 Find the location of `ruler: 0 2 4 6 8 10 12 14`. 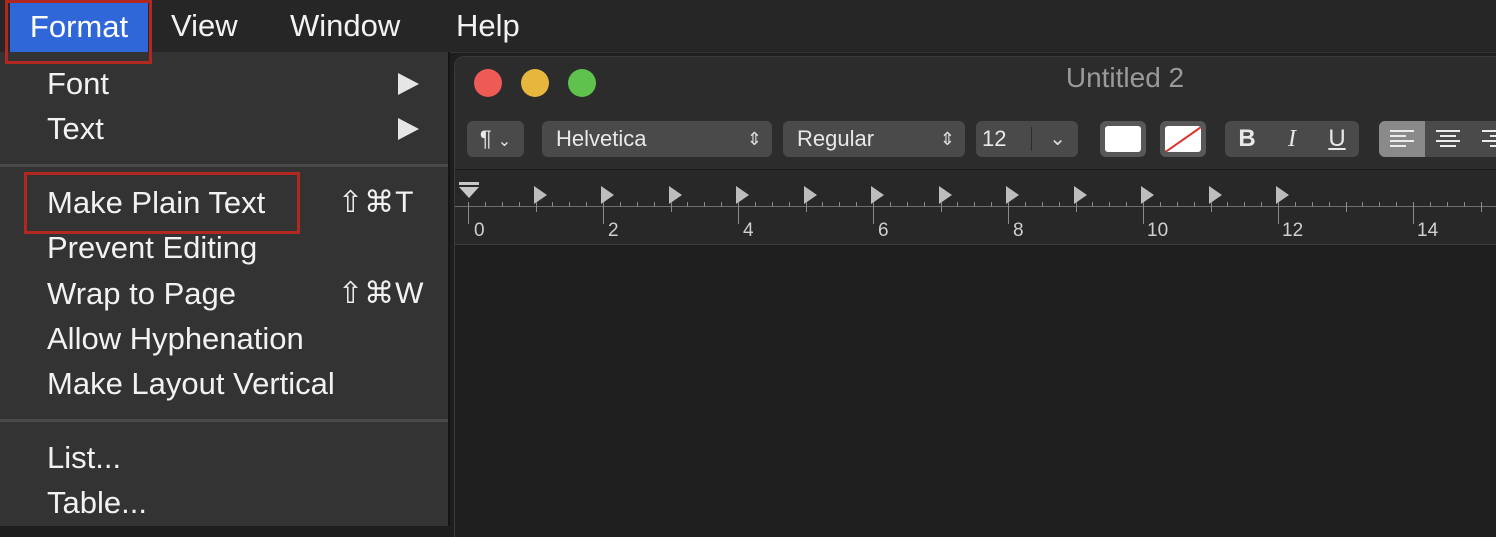

ruler: 0 2 4 6 8 10 12 14 is located at coordinates (975, 207).